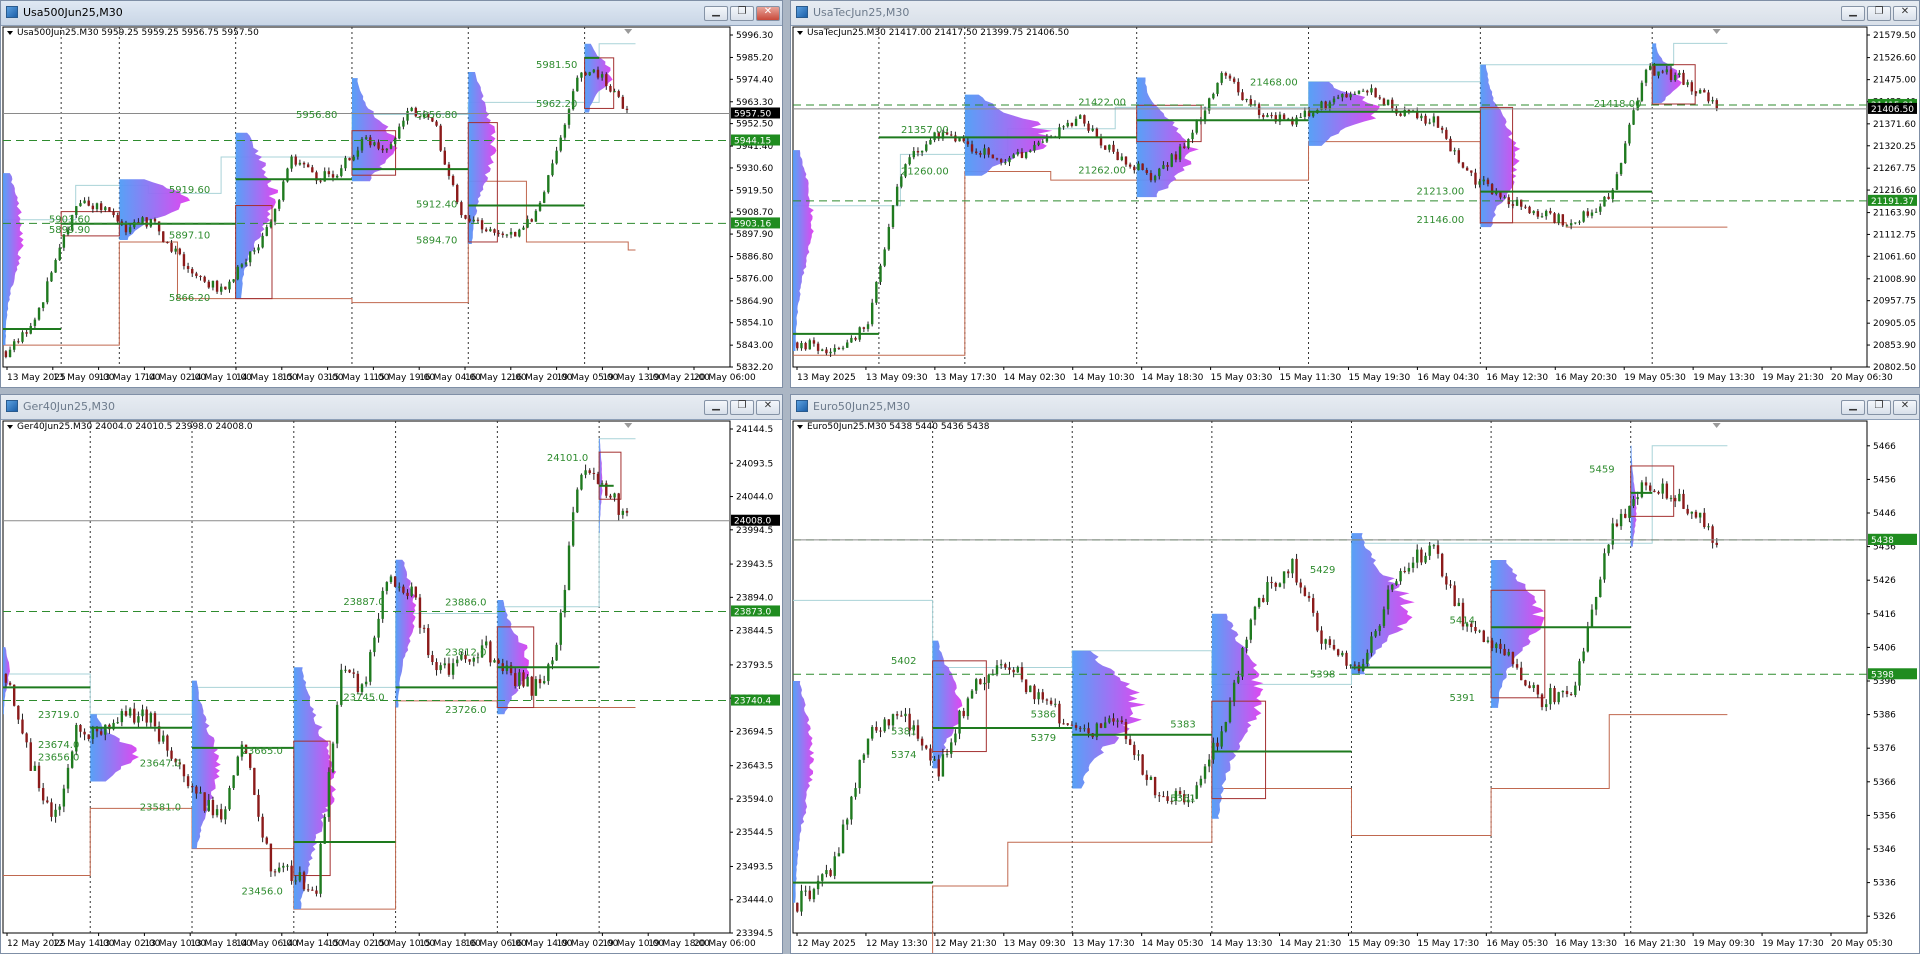 The height and width of the screenshot is (954, 1920). What do you see at coordinates (1882, 675) in the screenshot?
I see `price-tag-label: 5398` at bounding box center [1882, 675].